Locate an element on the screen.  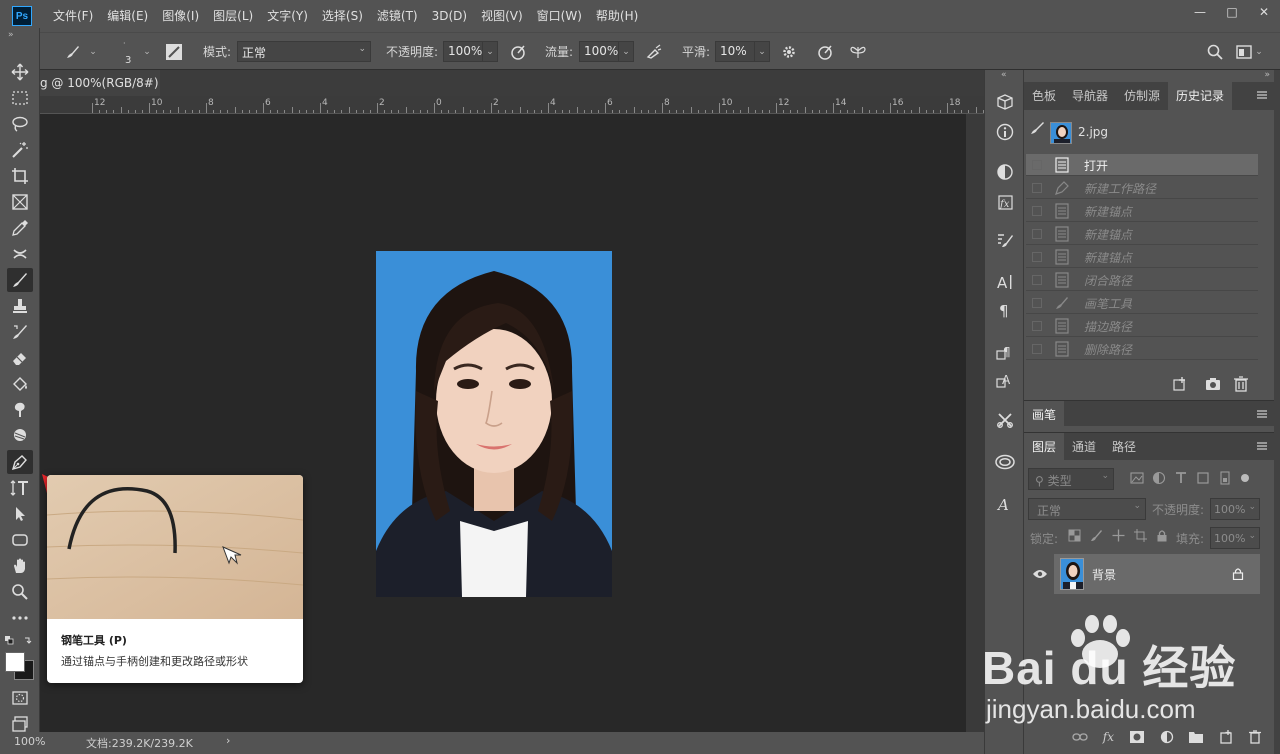
symmetry-butterfly-icon is located at coordinates (858, 52).